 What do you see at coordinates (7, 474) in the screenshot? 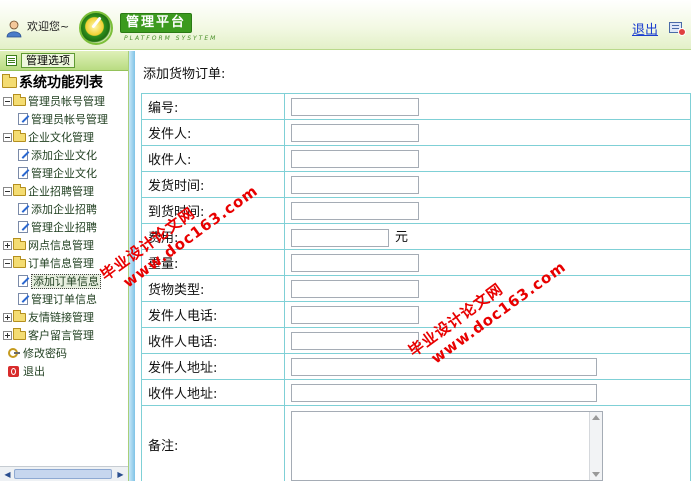
I see `scroll-left-icon: ◀` at bounding box center [7, 474].